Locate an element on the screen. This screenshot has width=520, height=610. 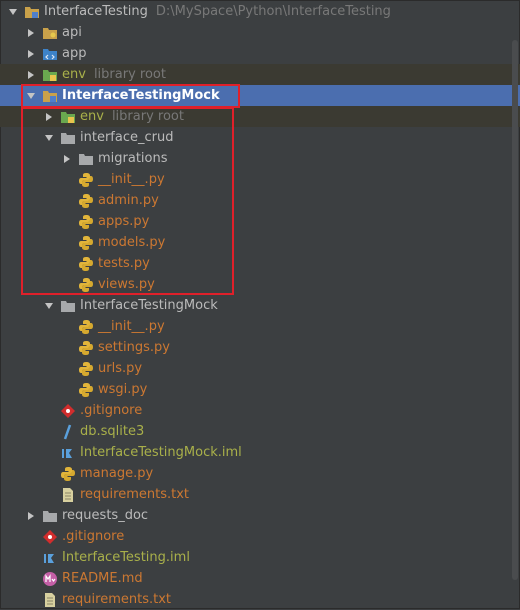
tree-item-label: interface_crud is located at coordinates (127, 137).